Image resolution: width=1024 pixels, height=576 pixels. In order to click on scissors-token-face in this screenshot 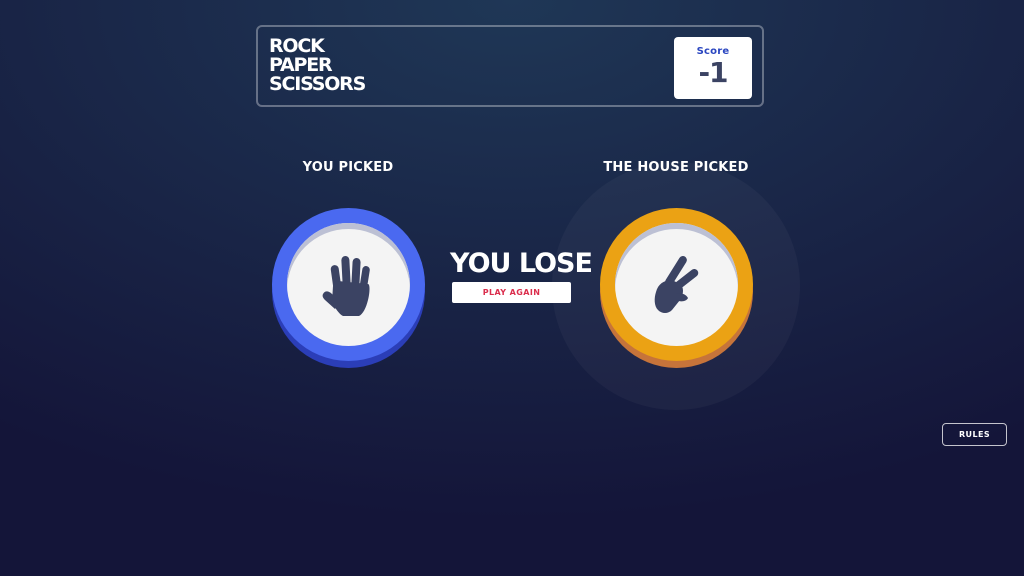, I will do `click(676, 284)`.